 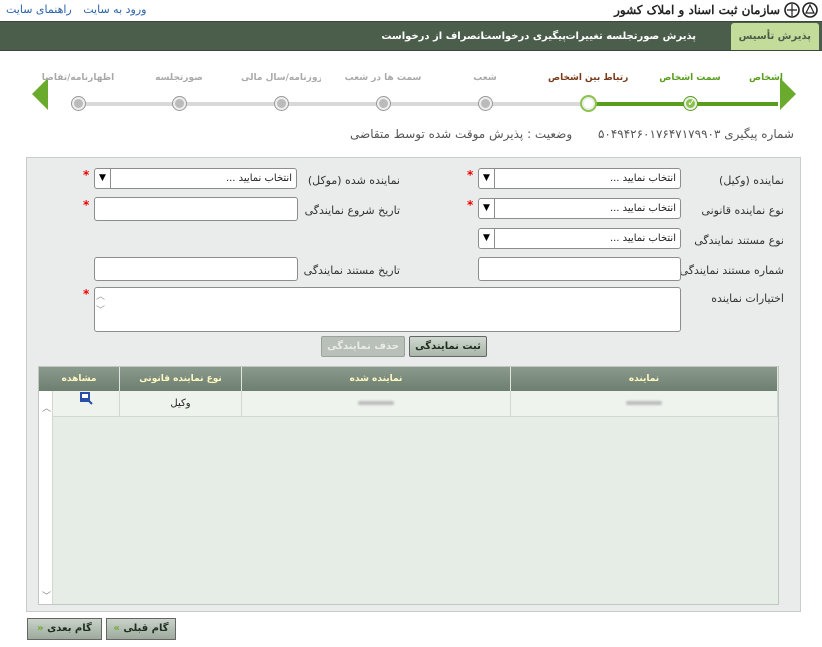 I want to click on save-representation-button: ثبت نمایندگی, so click(x=448, y=346).